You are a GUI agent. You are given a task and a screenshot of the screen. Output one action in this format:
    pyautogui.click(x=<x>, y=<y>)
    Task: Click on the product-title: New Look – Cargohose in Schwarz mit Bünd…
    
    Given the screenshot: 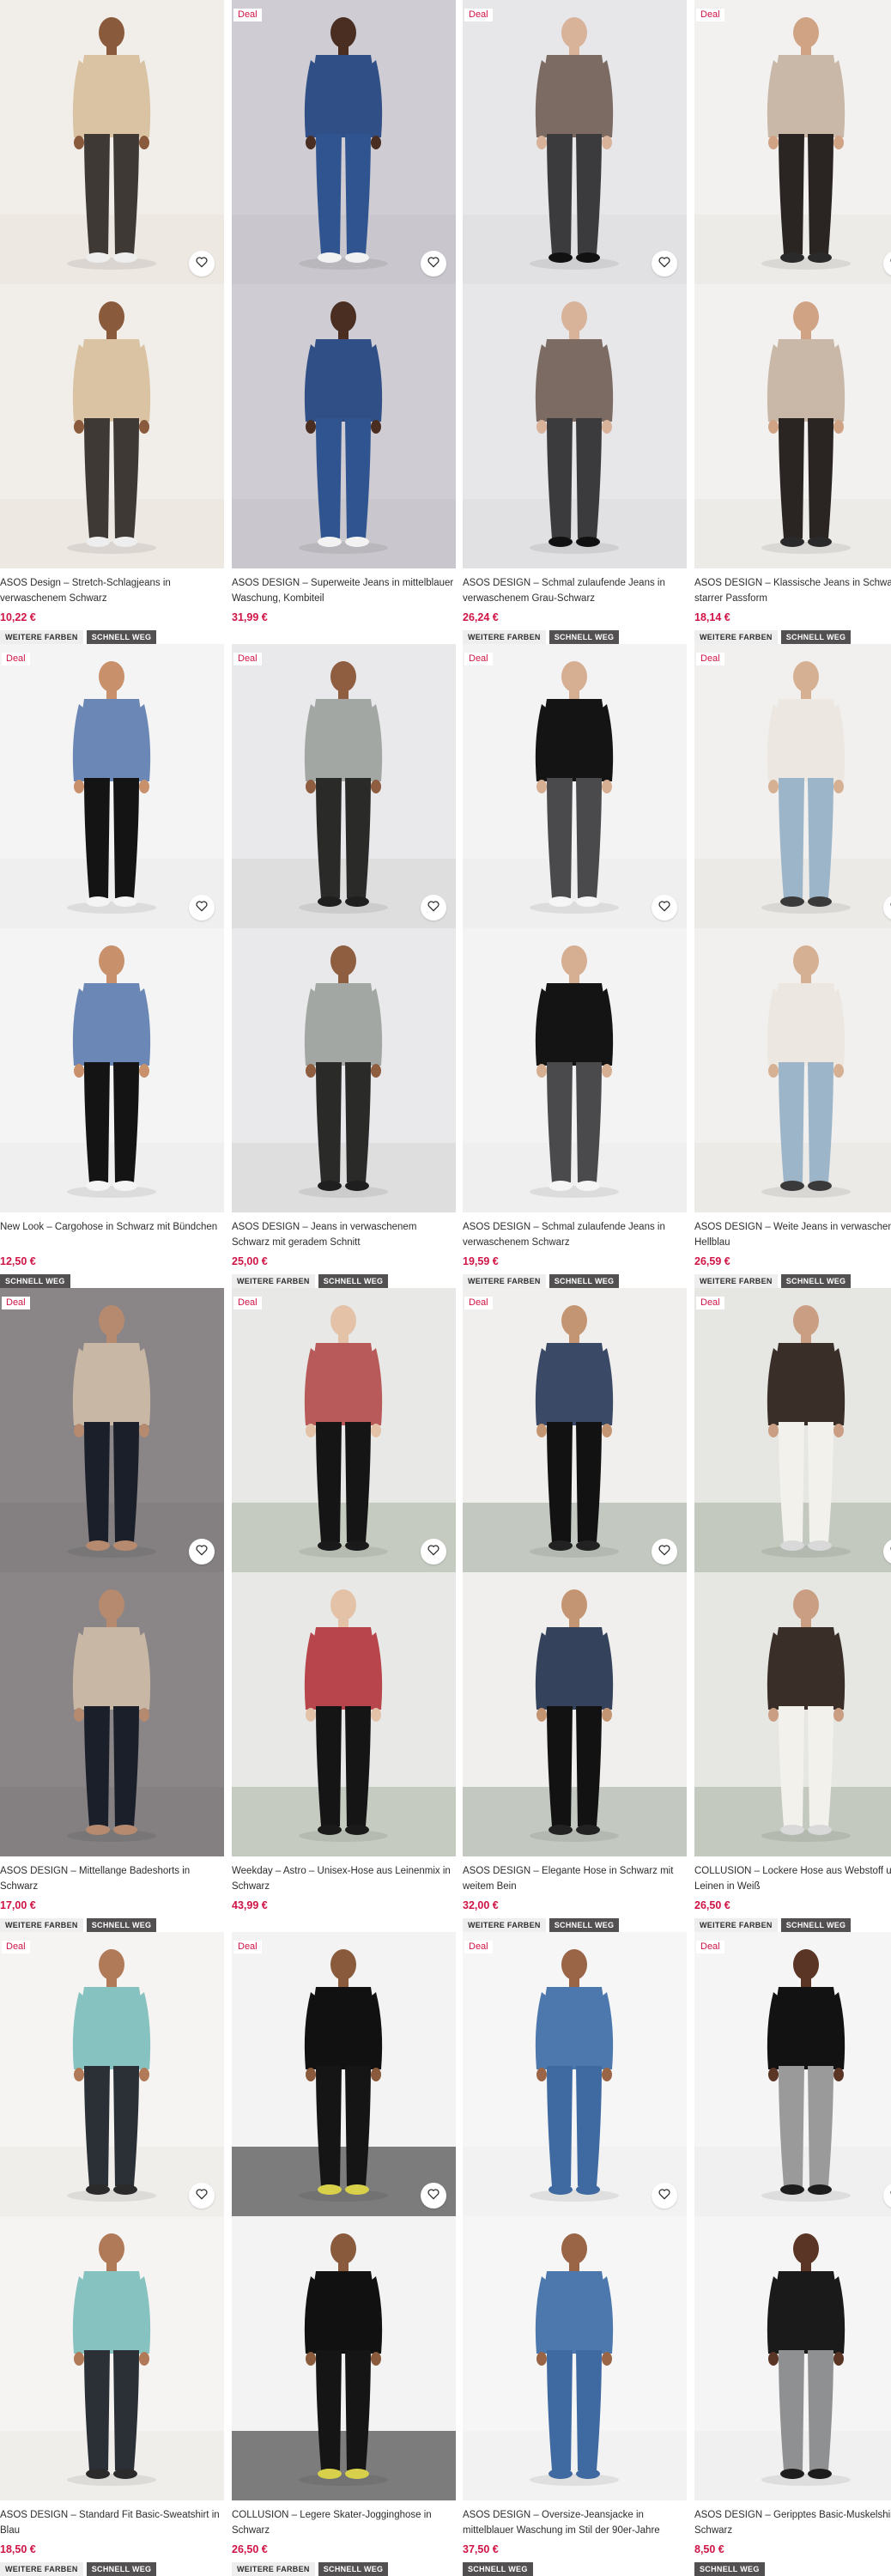 What is the action you would take?
    pyautogui.click(x=112, y=1235)
    